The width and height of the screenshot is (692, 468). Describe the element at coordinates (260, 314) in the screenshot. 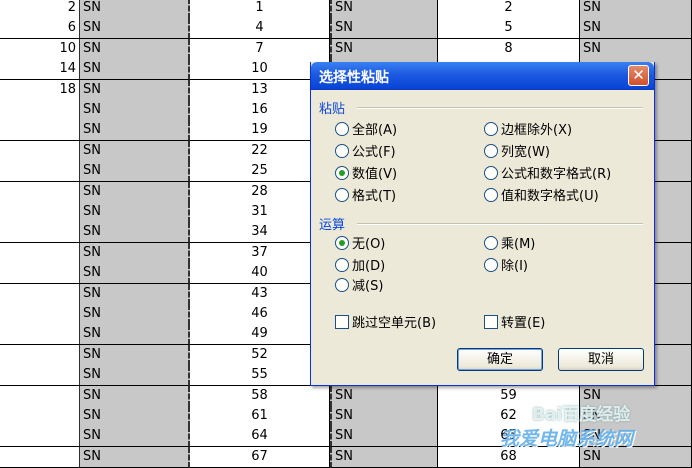

I see `col-c-cell: 46` at that location.